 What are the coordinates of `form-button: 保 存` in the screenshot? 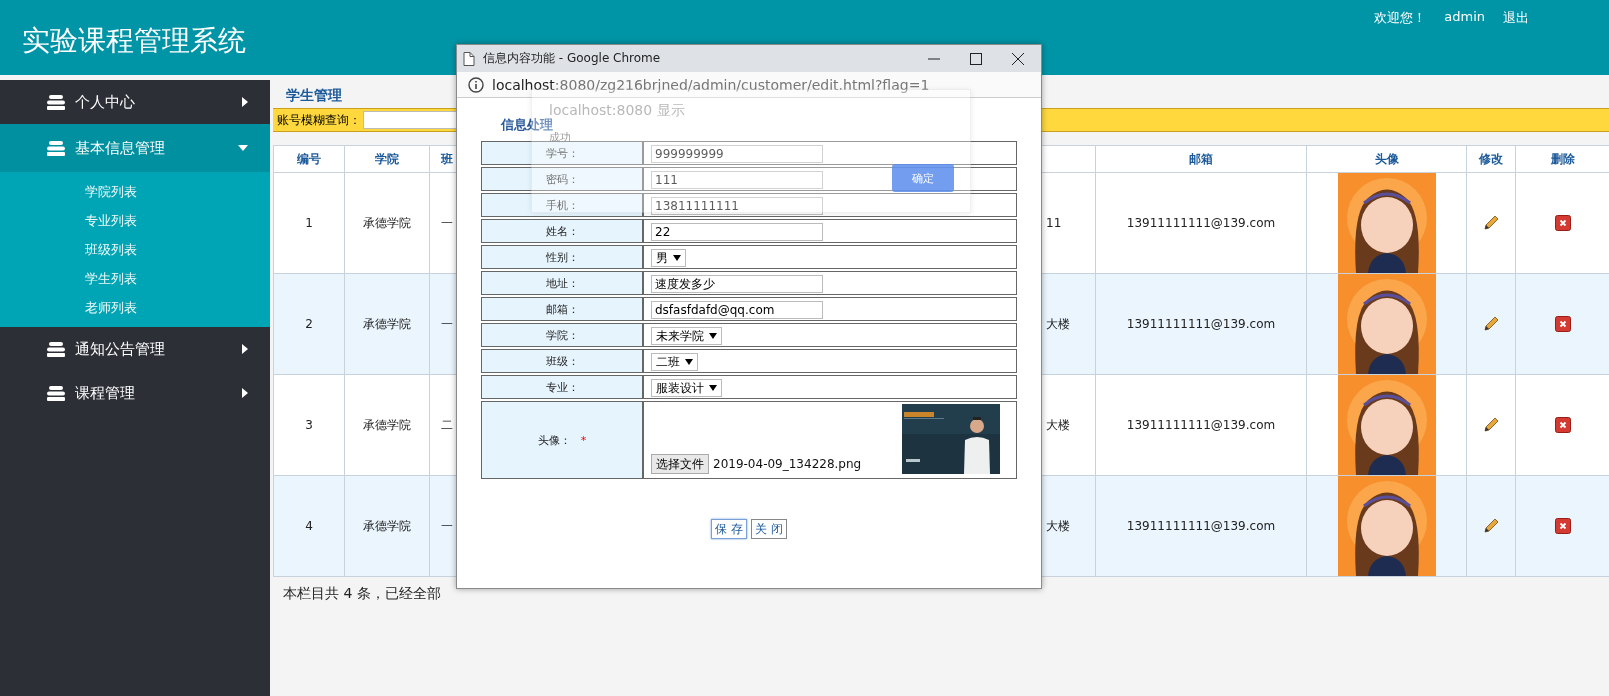 It's located at (729, 529).